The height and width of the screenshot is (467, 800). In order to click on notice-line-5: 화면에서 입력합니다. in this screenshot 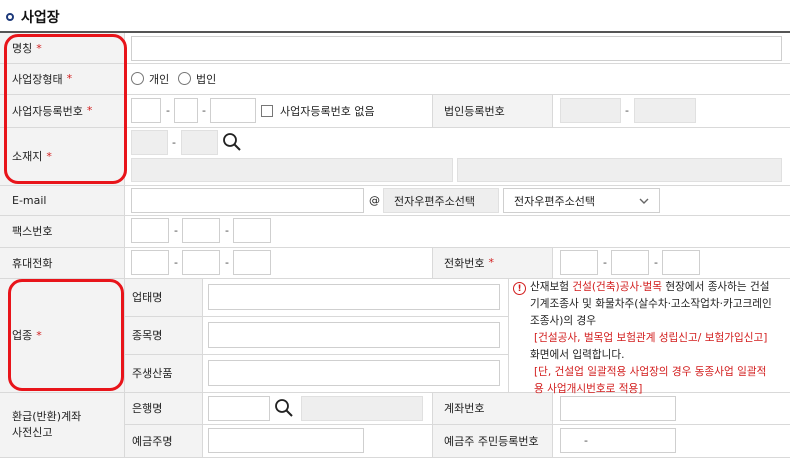, I will do `click(577, 355)`.